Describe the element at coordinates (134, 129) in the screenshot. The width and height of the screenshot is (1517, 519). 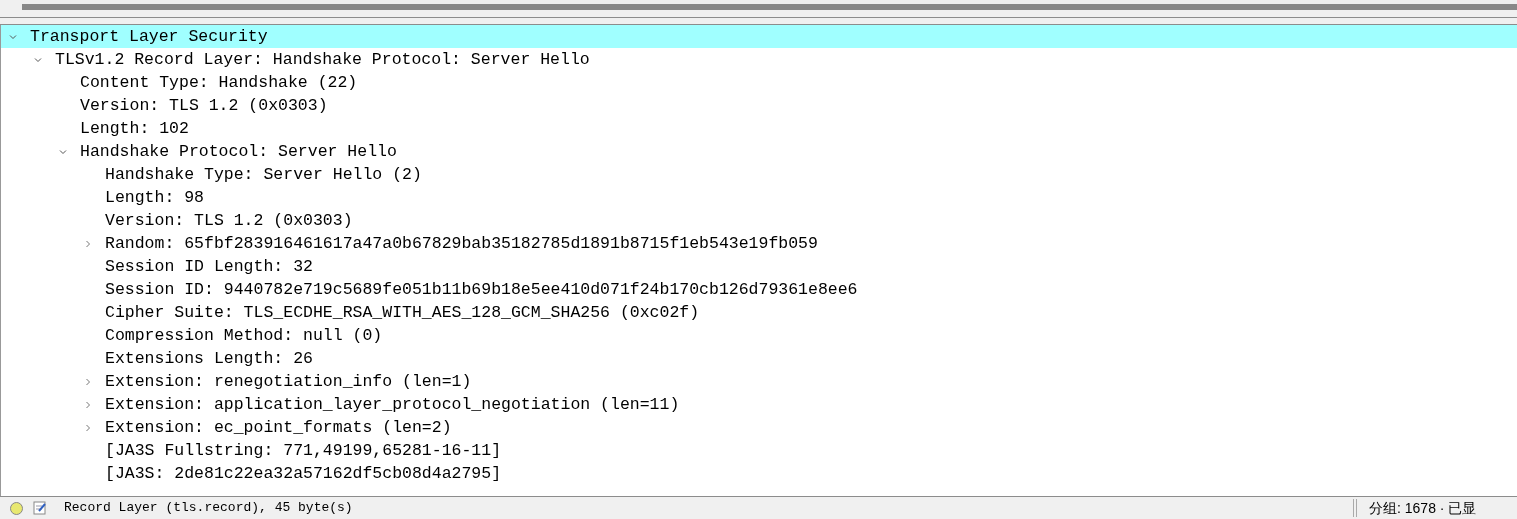
I see `tree-item-label: Length: 102` at that location.